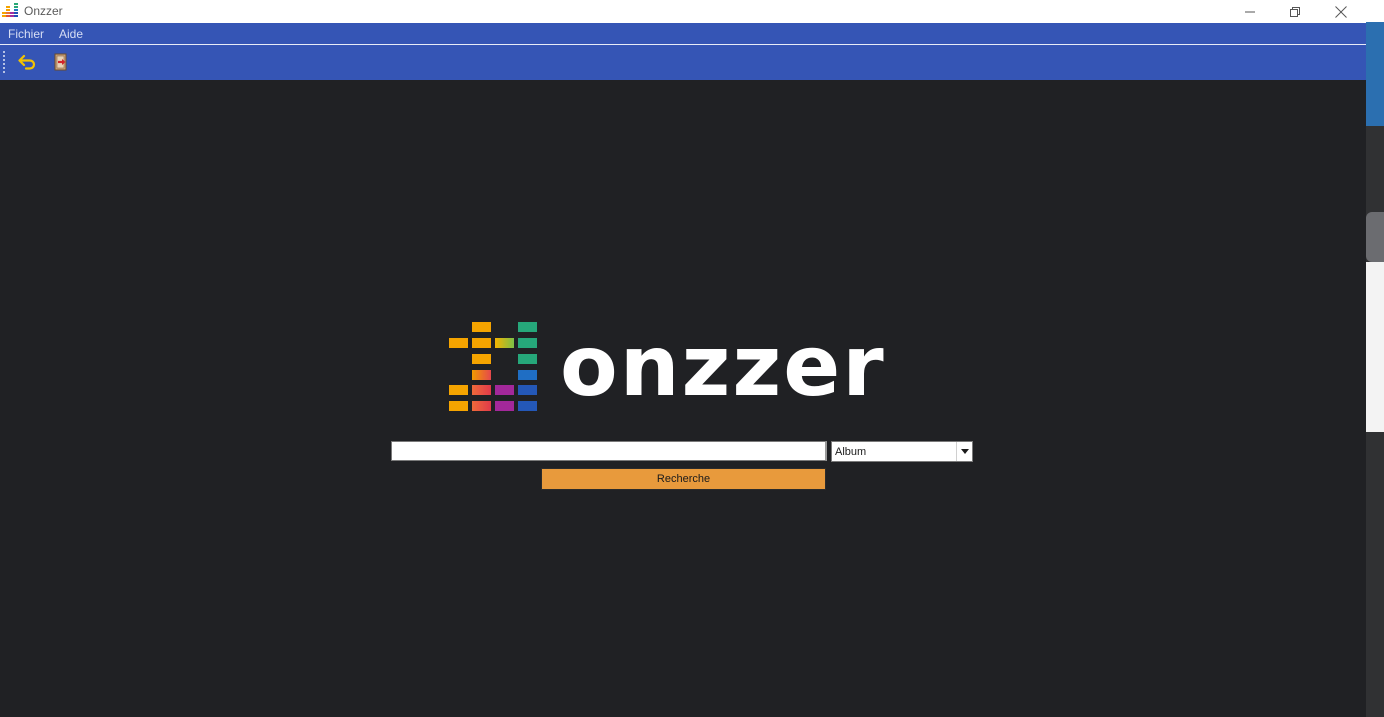 This screenshot has height=717, width=1384. I want to click on dropdown-arrow, so click(964, 451).